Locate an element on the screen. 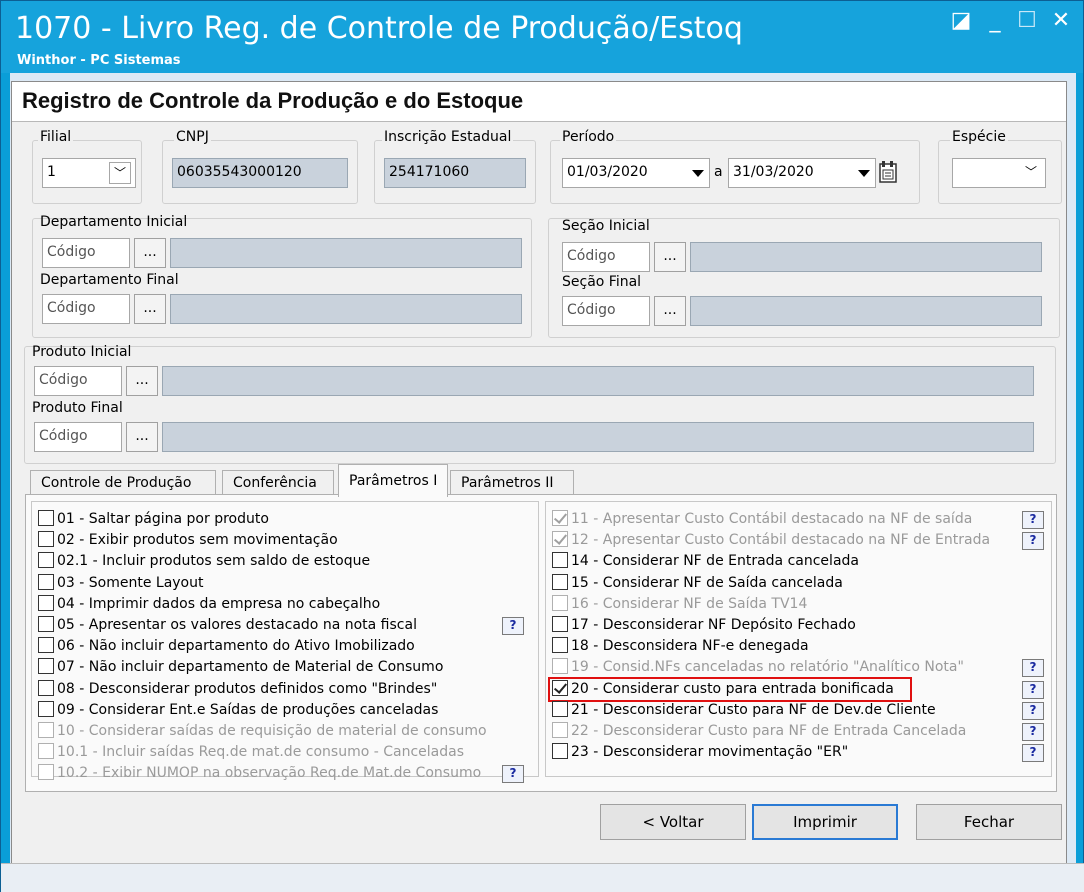 Image resolution: width=1084 pixels, height=892 pixels. maximize-button: ☐ is located at coordinates (1027, 21).